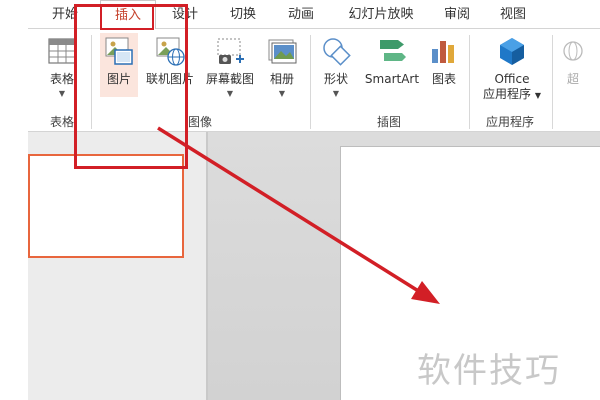 The width and height of the screenshot is (600, 400). I want to click on group-label-illustrations: 插图, so click(389, 122).